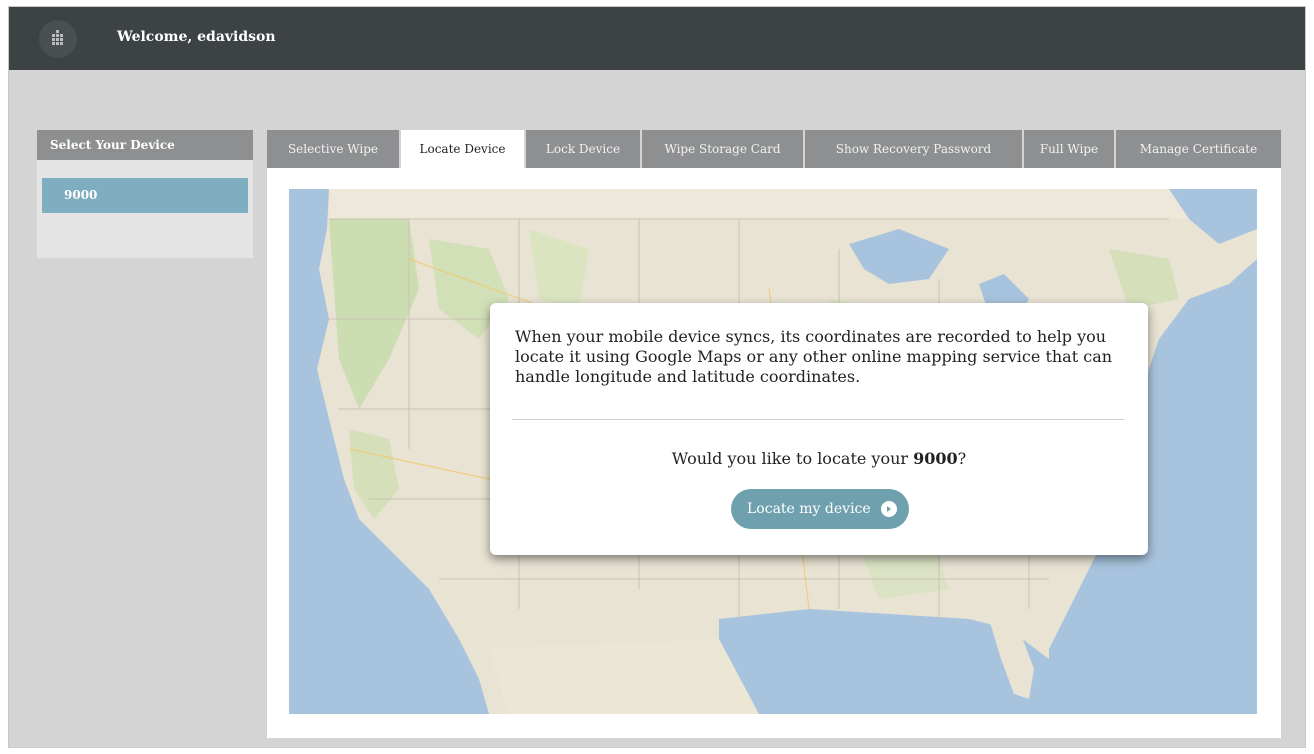  Describe the element at coordinates (334, 149) in the screenshot. I see `tab-selective-wipe: Selective Wipe` at that location.